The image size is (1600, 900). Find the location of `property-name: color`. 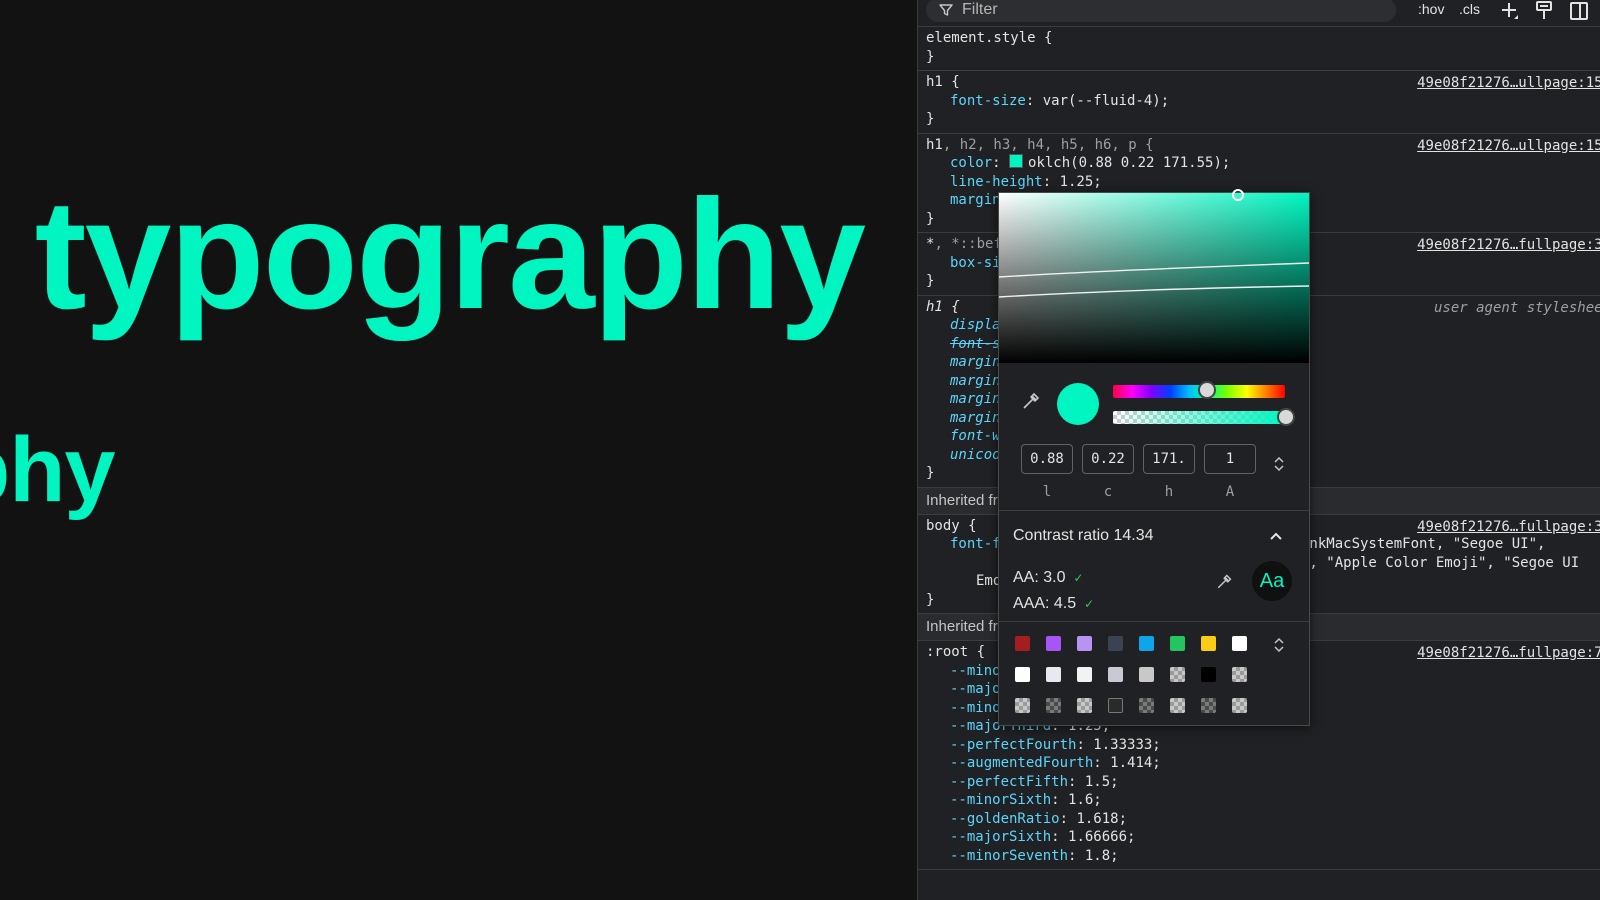

property-name: color is located at coordinates (971, 163).